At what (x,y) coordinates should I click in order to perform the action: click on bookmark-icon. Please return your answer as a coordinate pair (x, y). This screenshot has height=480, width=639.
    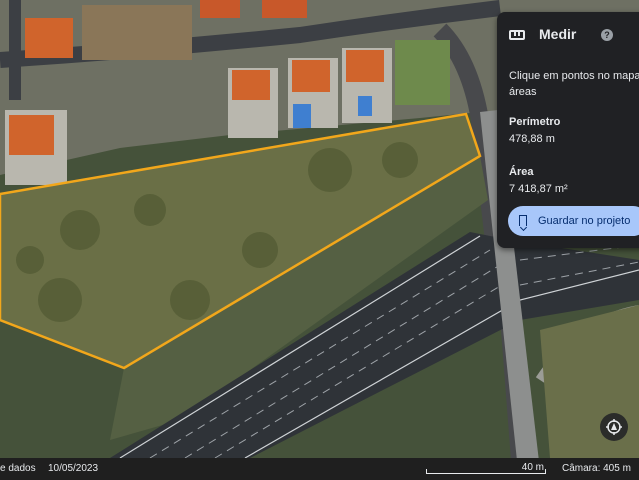
    Looking at the image, I should click on (523, 220).